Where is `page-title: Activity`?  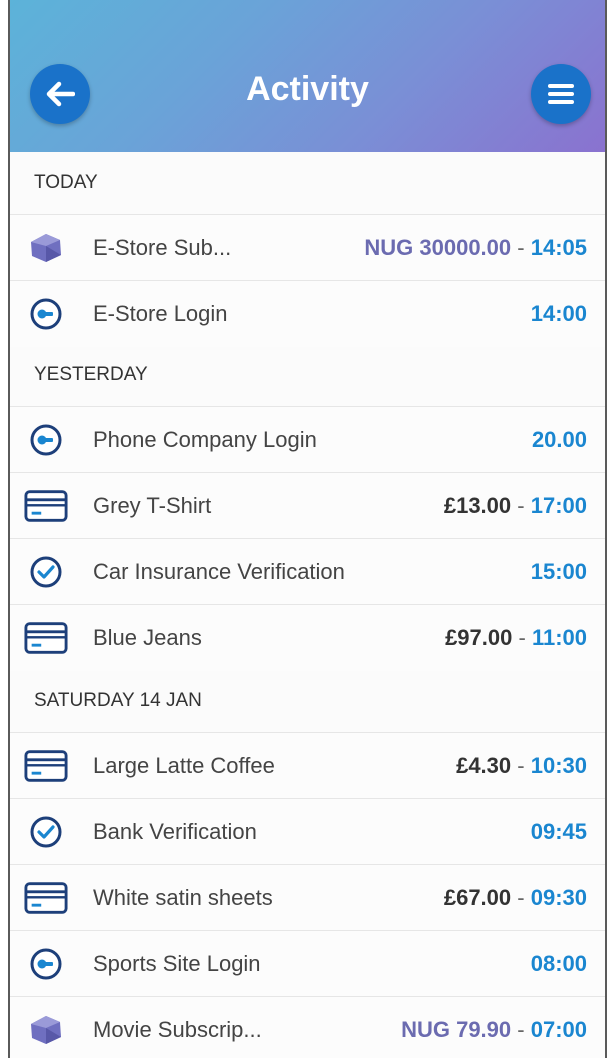 page-title: Activity is located at coordinates (307, 89).